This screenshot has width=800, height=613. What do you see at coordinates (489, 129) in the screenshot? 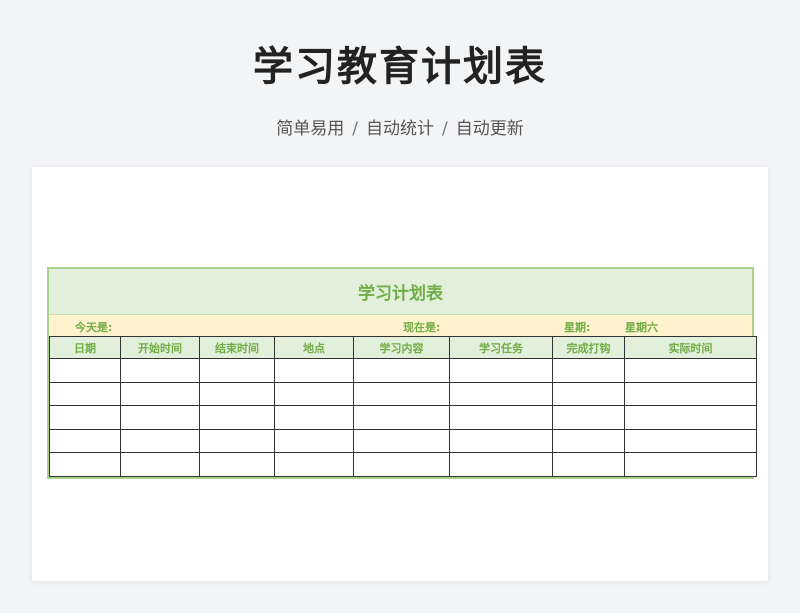
I see `subtitle-item-auto-update: 自动更新` at bounding box center [489, 129].